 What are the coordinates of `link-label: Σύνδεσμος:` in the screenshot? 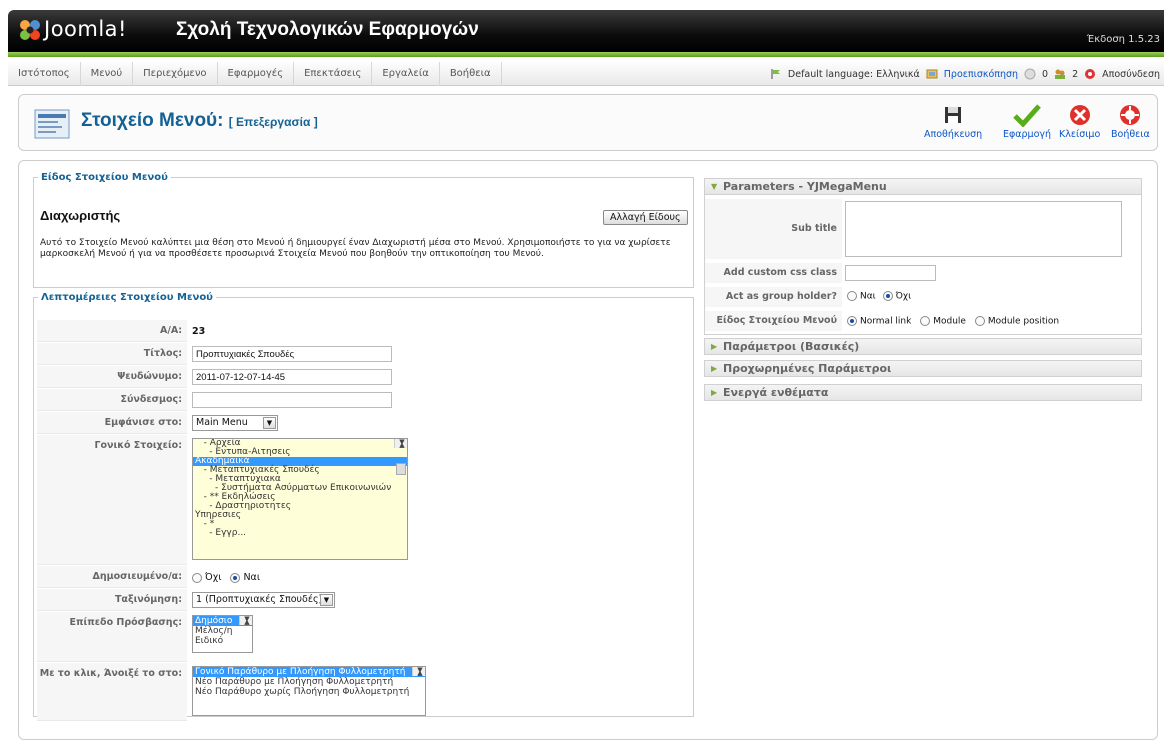 It's located at (112, 400).